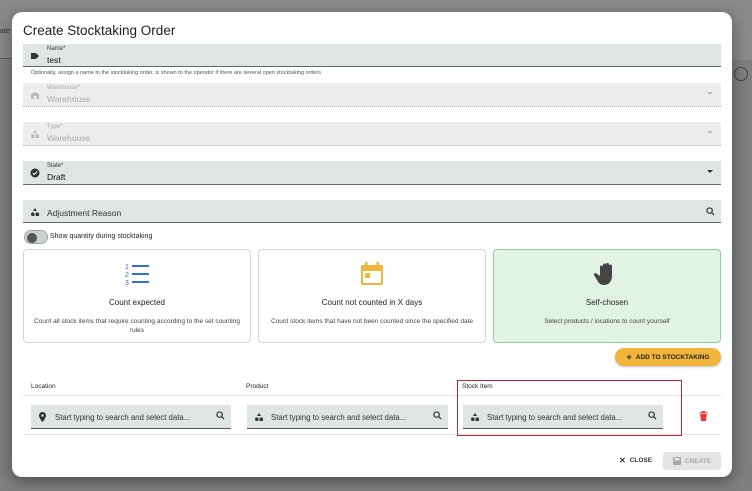 Image resolution: width=752 pixels, height=491 pixels. I want to click on background-dropdown-icon, so click(741, 74).